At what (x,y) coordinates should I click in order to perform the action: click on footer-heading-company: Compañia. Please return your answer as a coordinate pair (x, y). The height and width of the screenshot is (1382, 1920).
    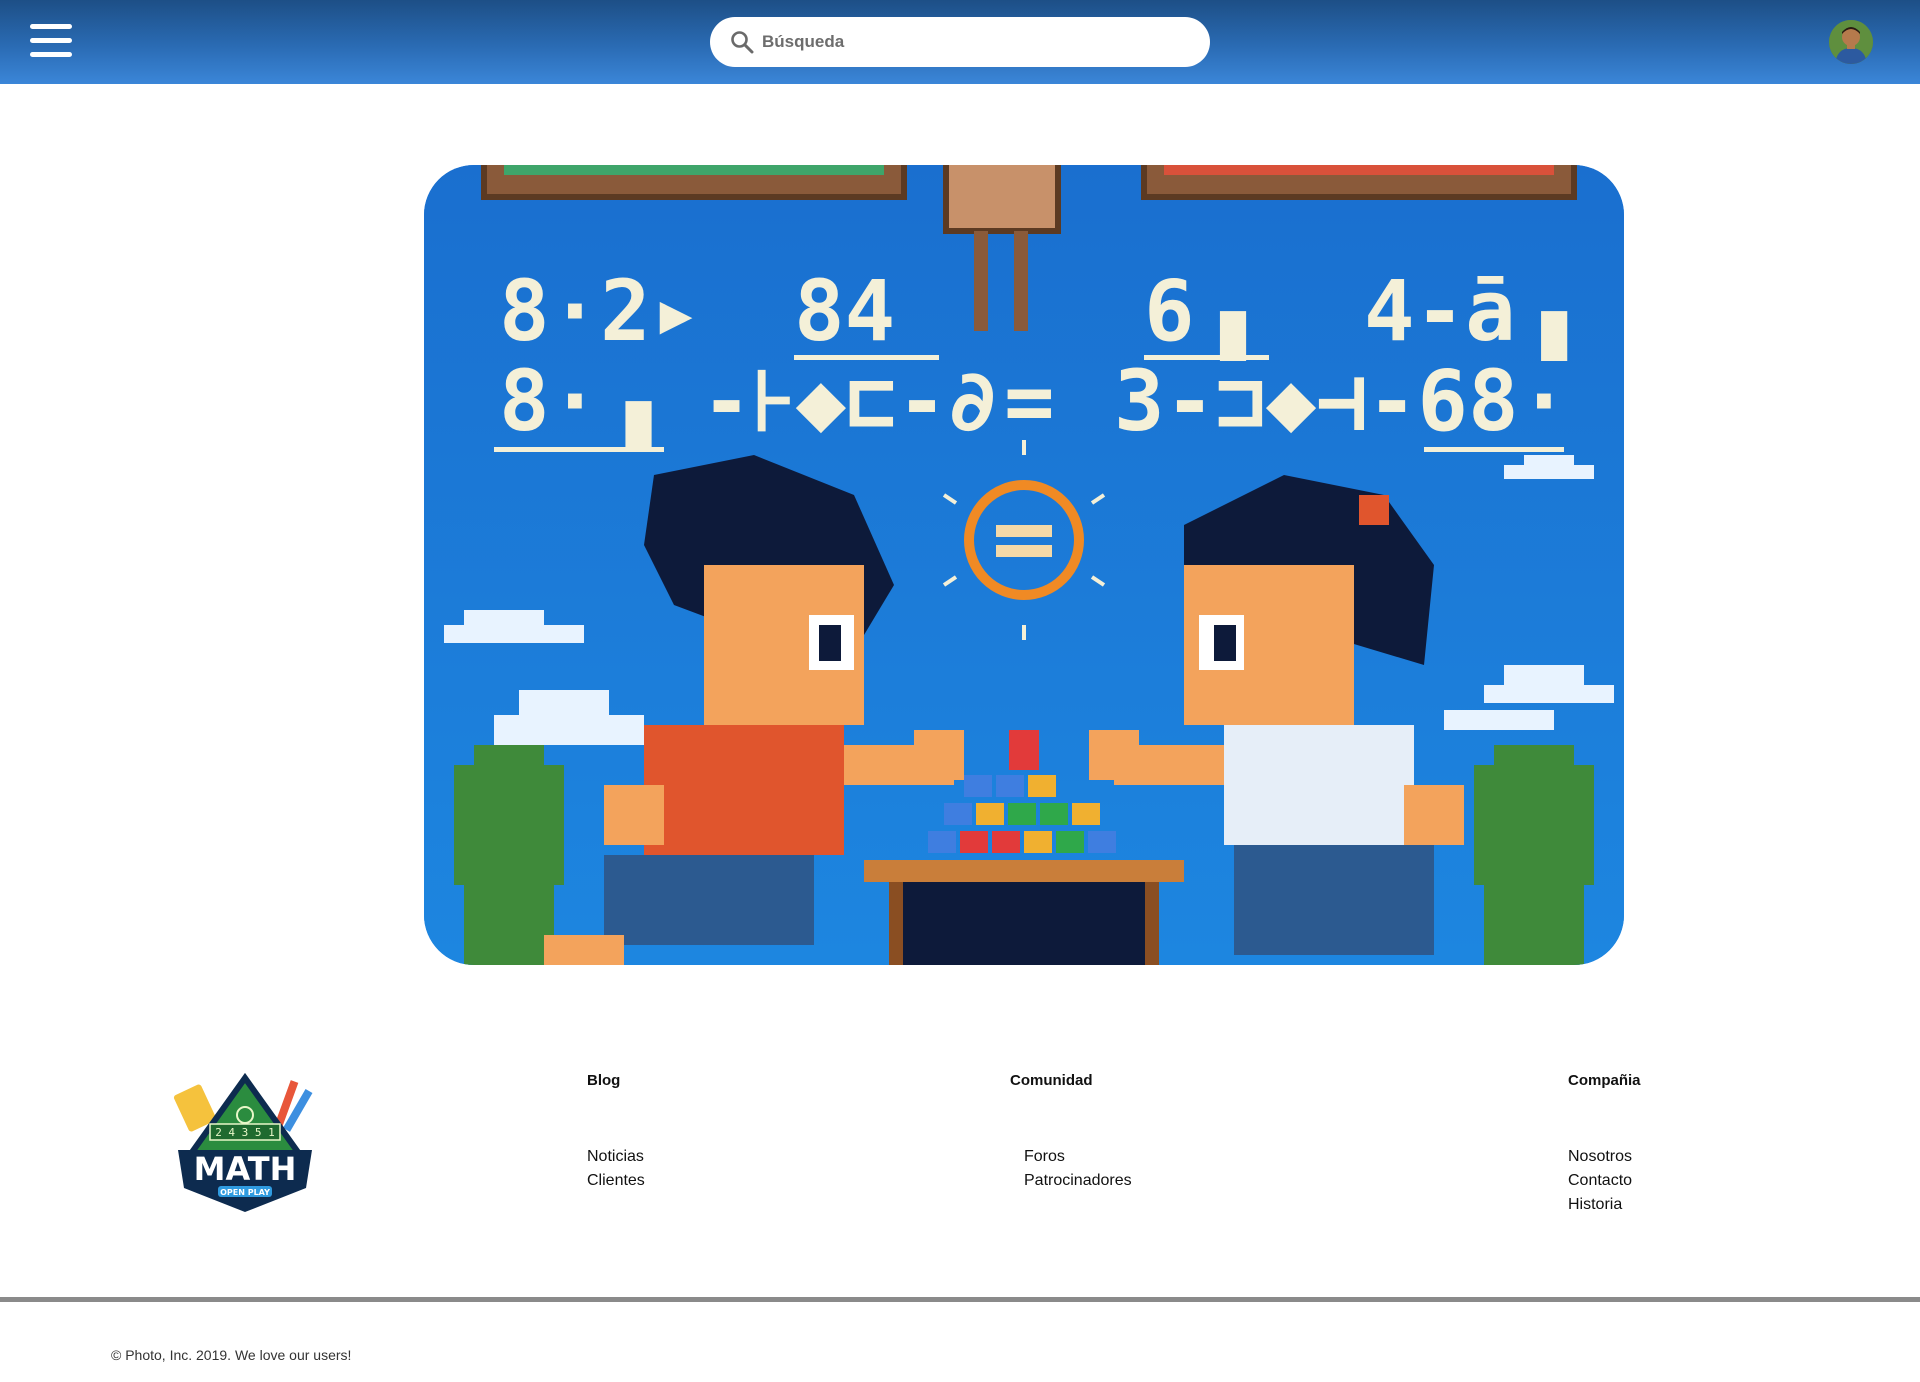
    Looking at the image, I should click on (1604, 1080).